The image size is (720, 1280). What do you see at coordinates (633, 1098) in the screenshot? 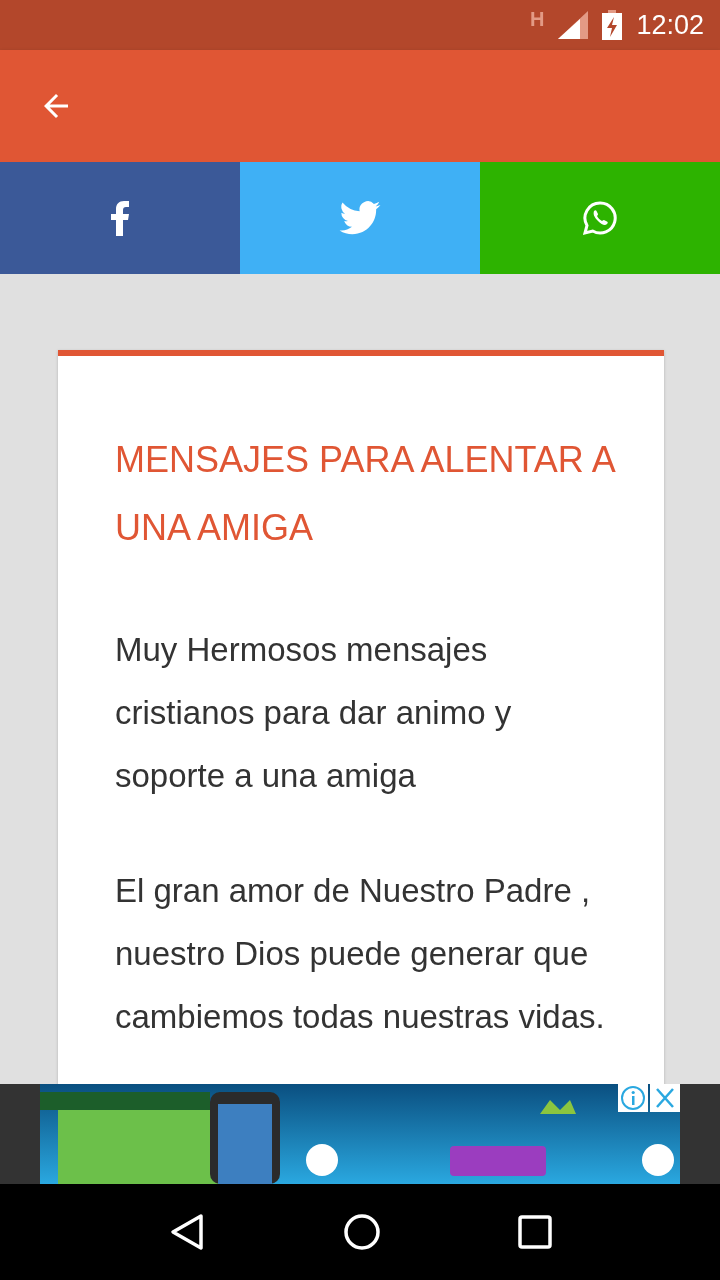
I see `info-icon` at bounding box center [633, 1098].